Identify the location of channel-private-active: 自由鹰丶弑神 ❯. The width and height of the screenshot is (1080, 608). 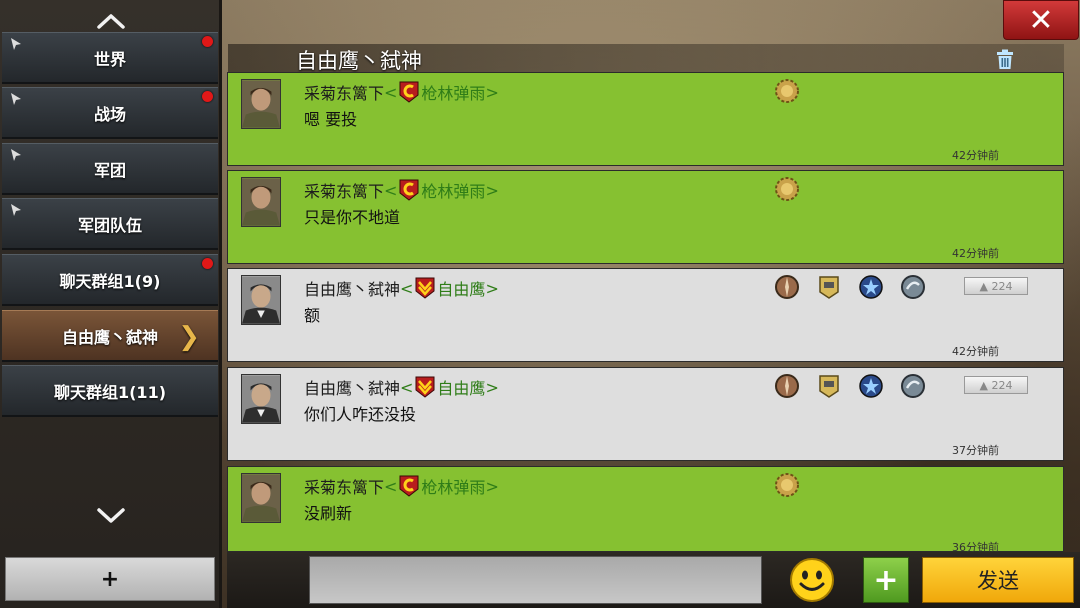
(110, 336).